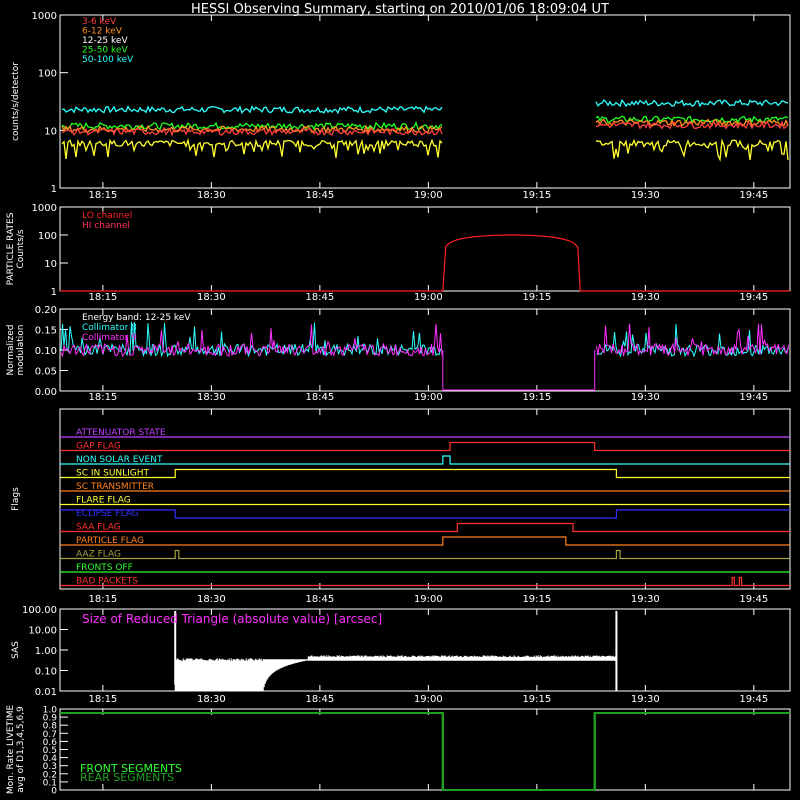  What do you see at coordinates (107, 216) in the screenshot?
I see `legend-entry: LO channel` at bounding box center [107, 216].